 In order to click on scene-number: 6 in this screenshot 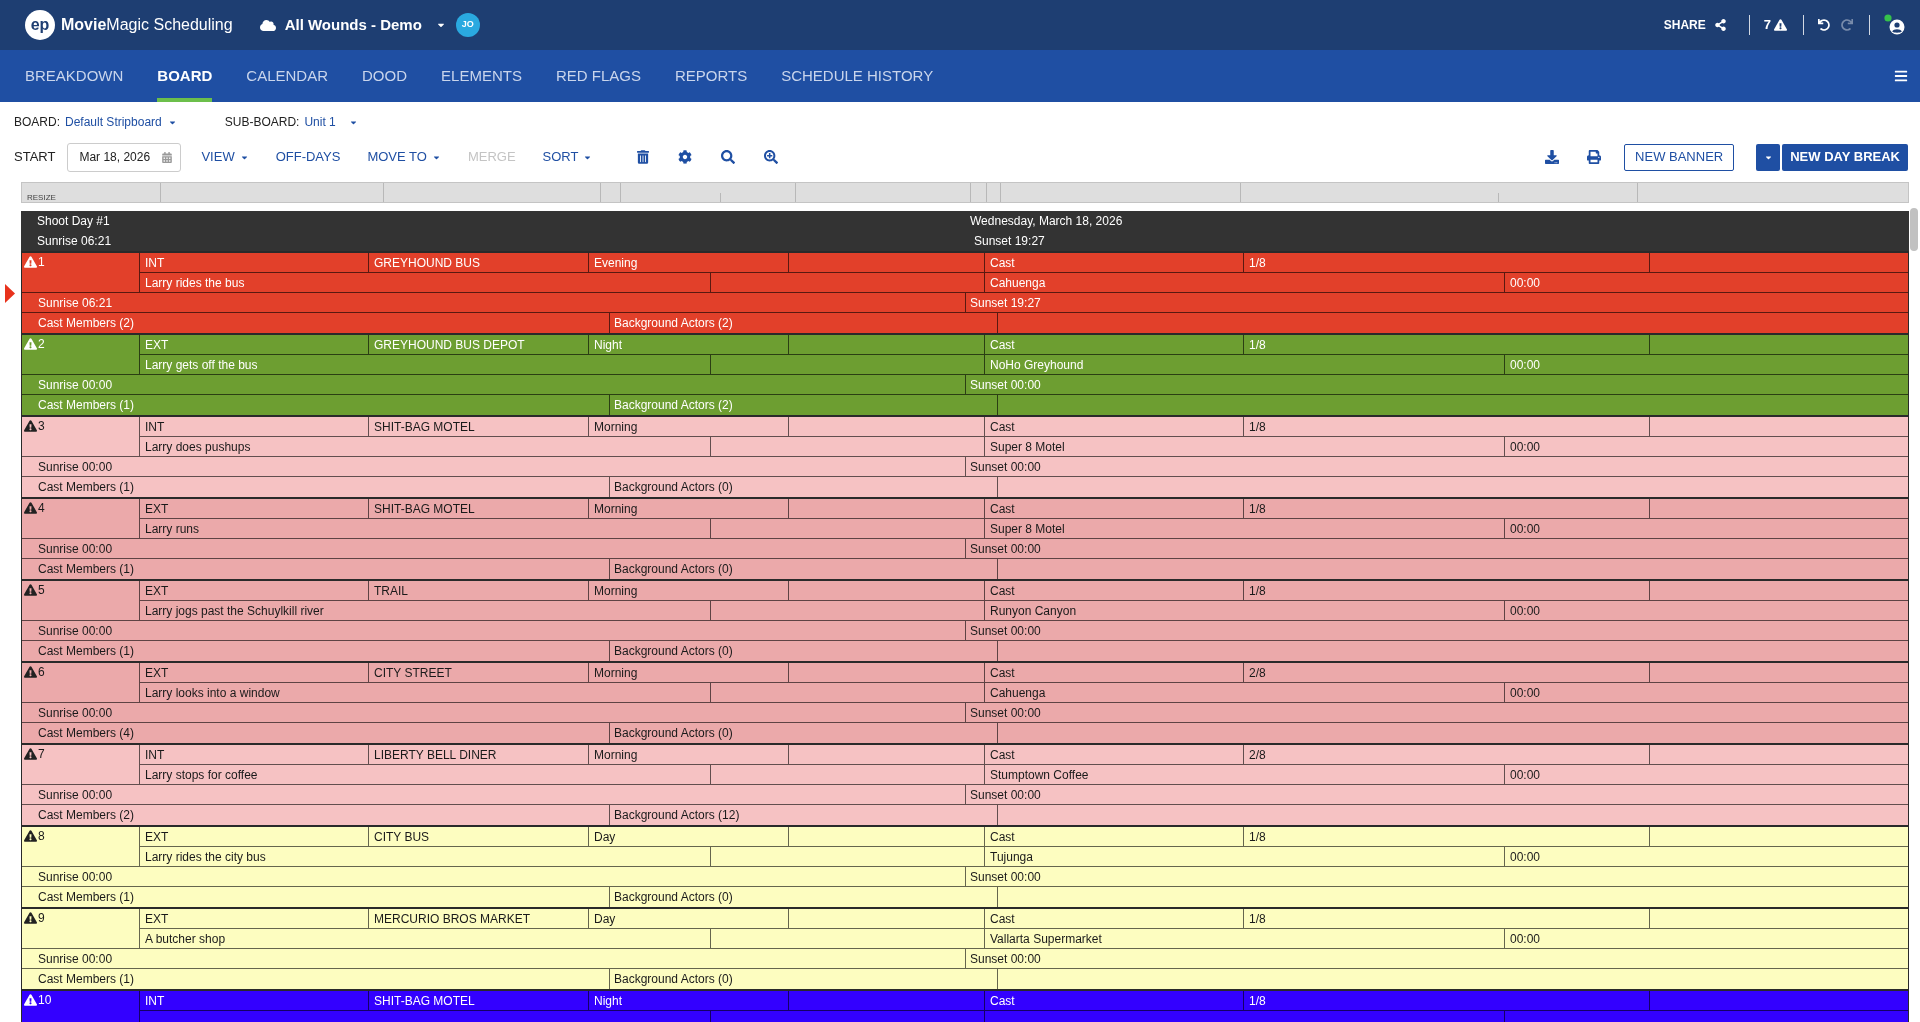, I will do `click(41, 672)`.